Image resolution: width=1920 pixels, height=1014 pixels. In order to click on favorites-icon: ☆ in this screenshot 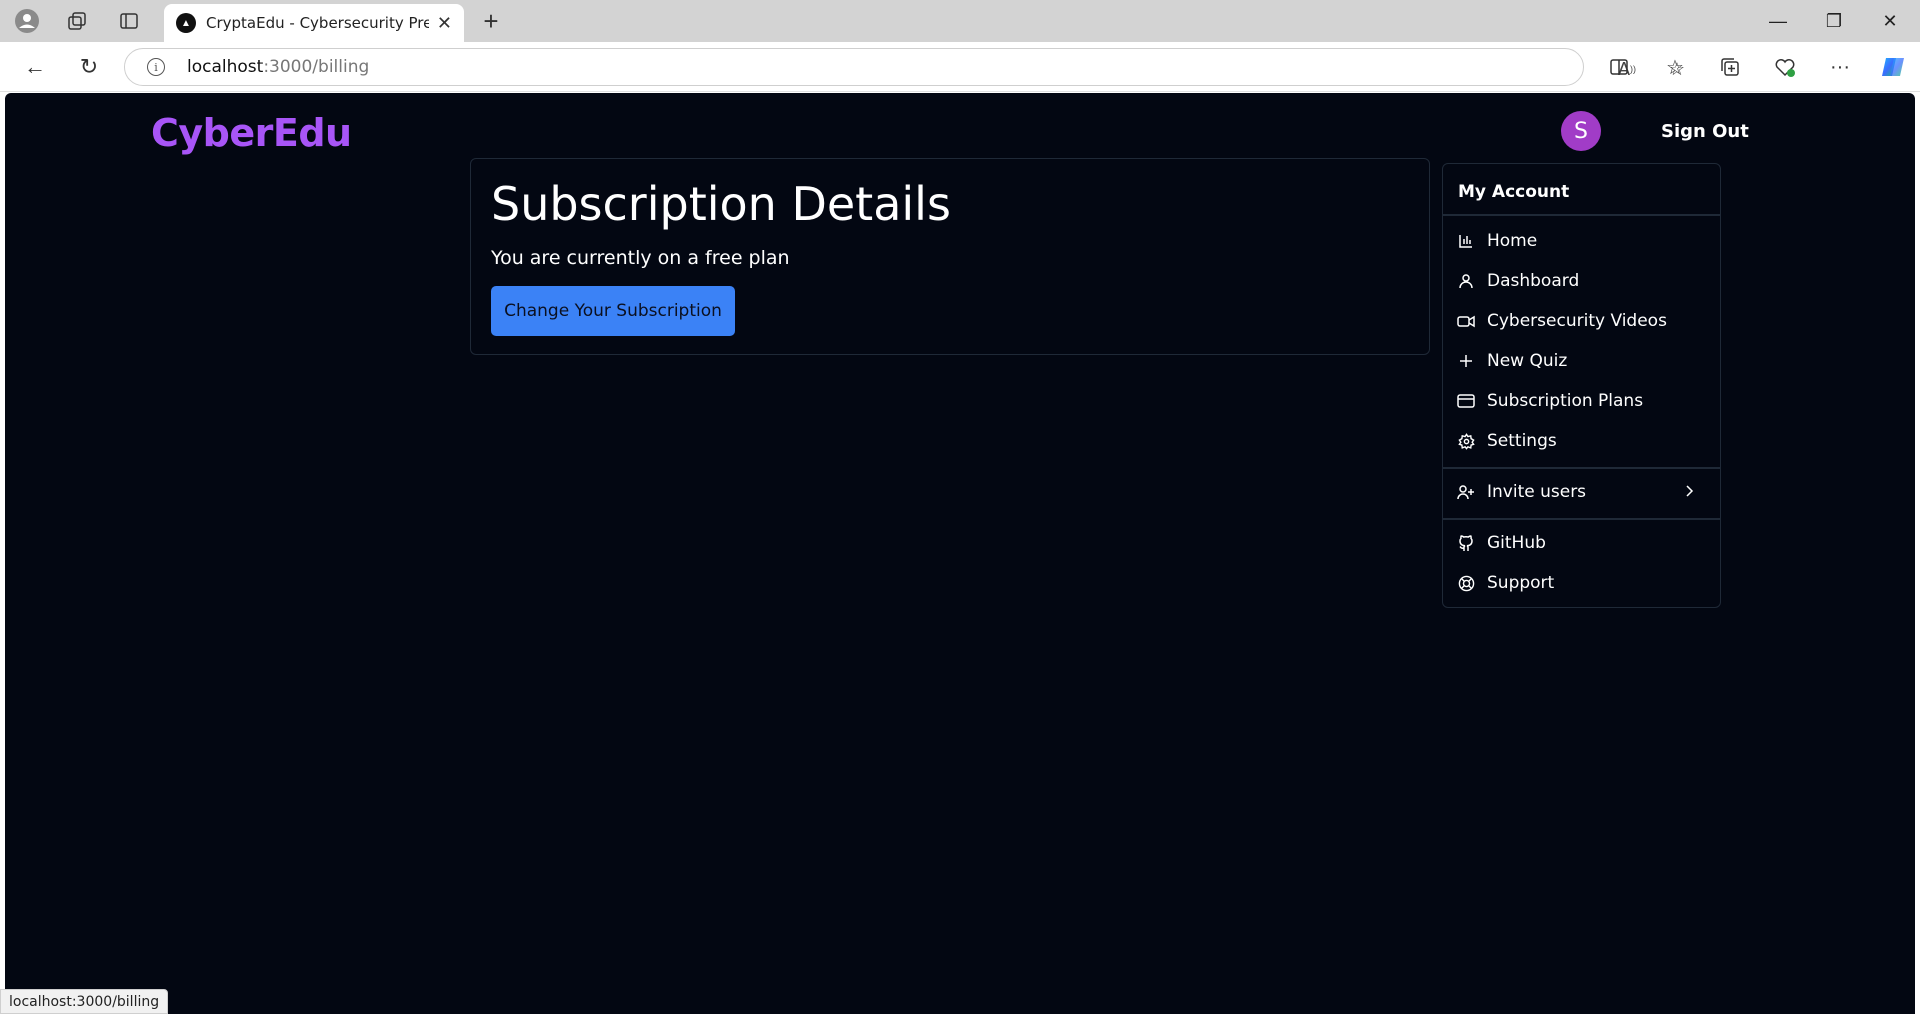, I will do `click(1675, 67)`.